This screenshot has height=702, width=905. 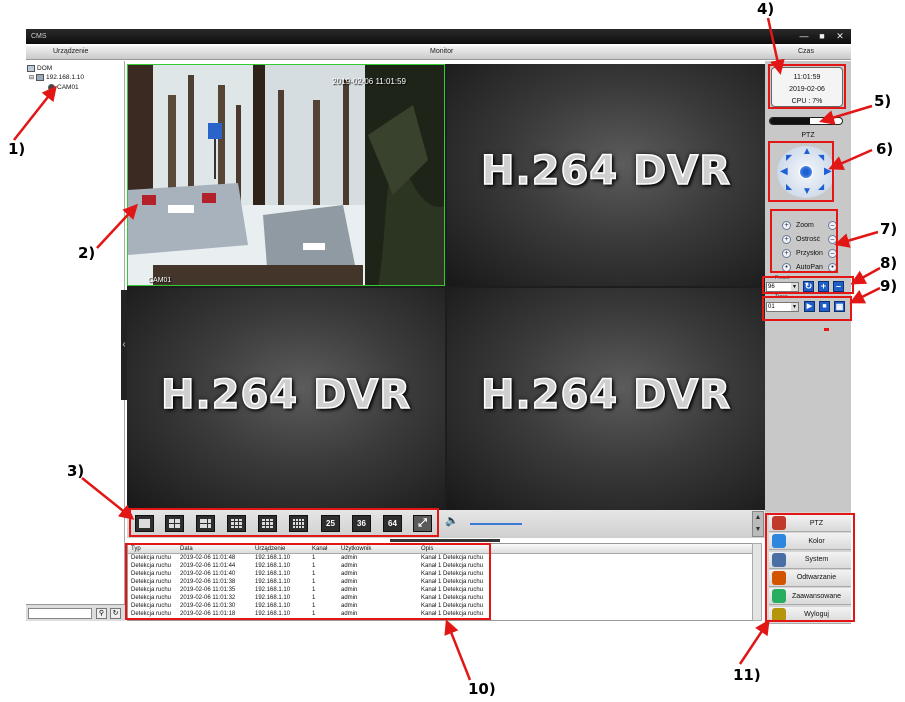 What do you see at coordinates (804, 36) in the screenshot?
I see `minimize-icon: —` at bounding box center [804, 36].